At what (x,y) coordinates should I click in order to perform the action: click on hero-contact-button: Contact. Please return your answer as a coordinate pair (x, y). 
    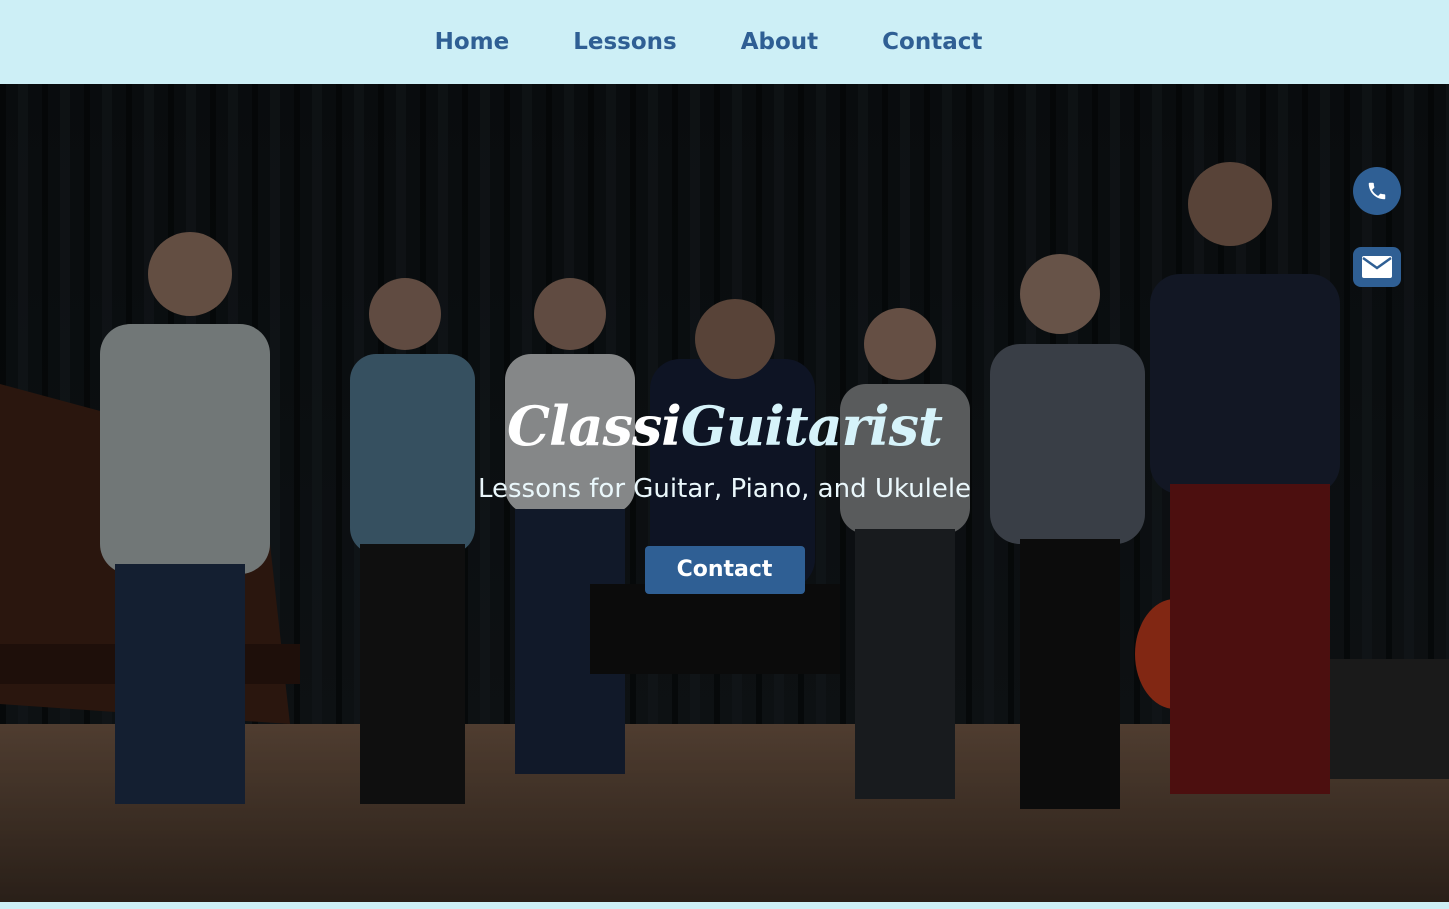
    Looking at the image, I should click on (724, 570).